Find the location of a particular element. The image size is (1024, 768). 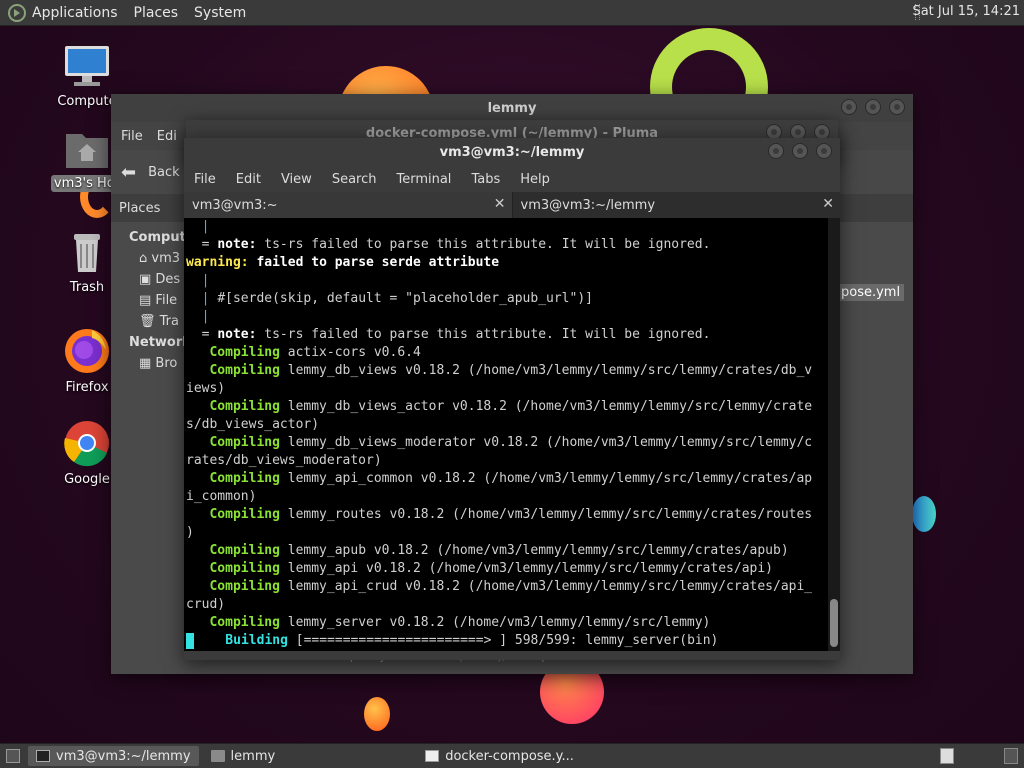

window-title: lemmy is located at coordinates (512, 108).